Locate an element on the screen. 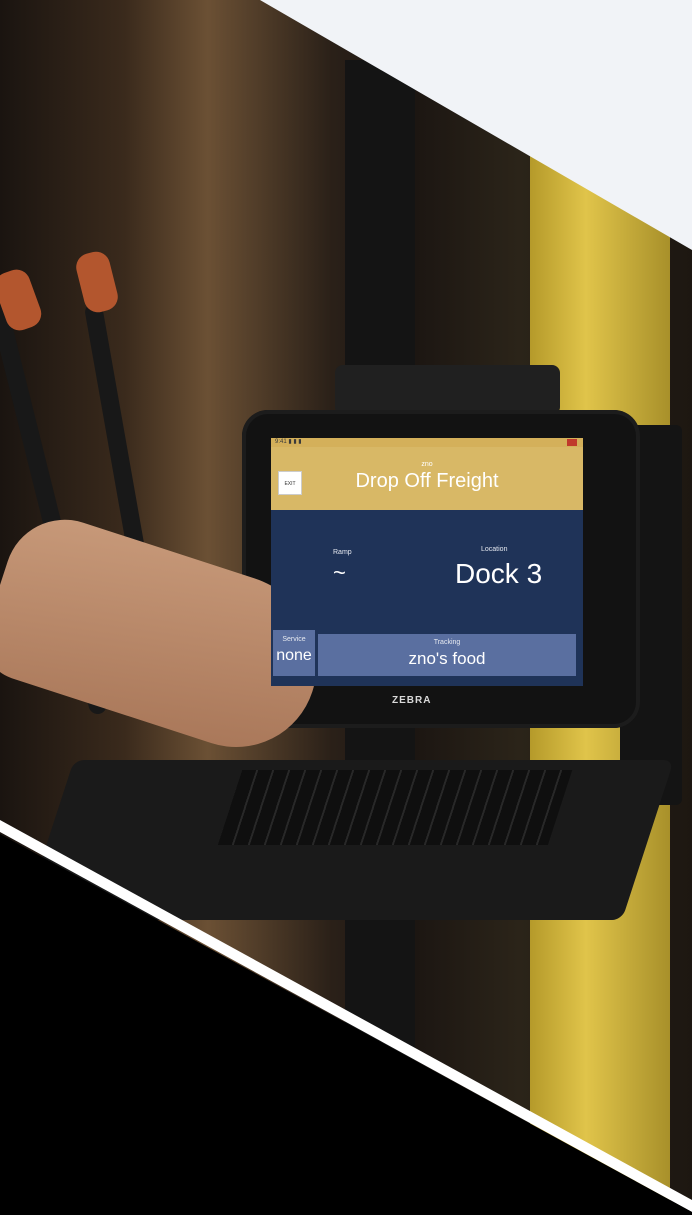  lever-knob is located at coordinates (97, 282).